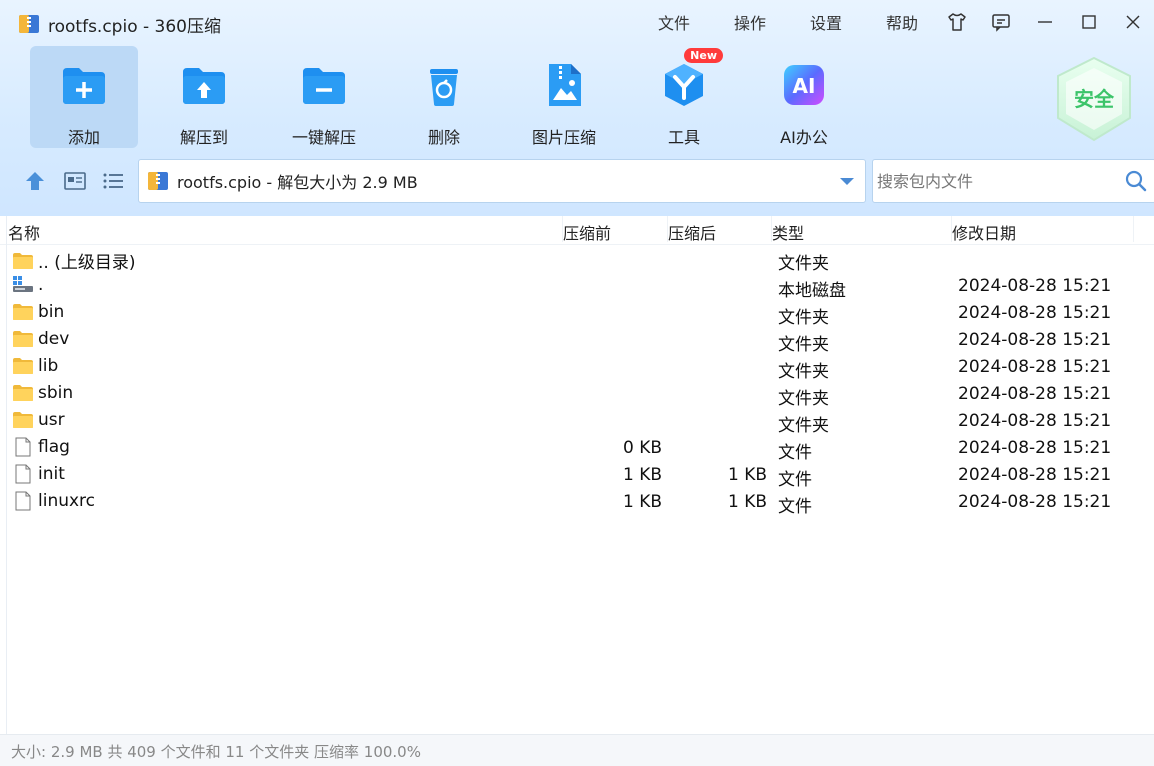 Image resolution: width=1154 pixels, height=766 pixels. I want to click on extract-to-button: 解压到, so click(204, 97).